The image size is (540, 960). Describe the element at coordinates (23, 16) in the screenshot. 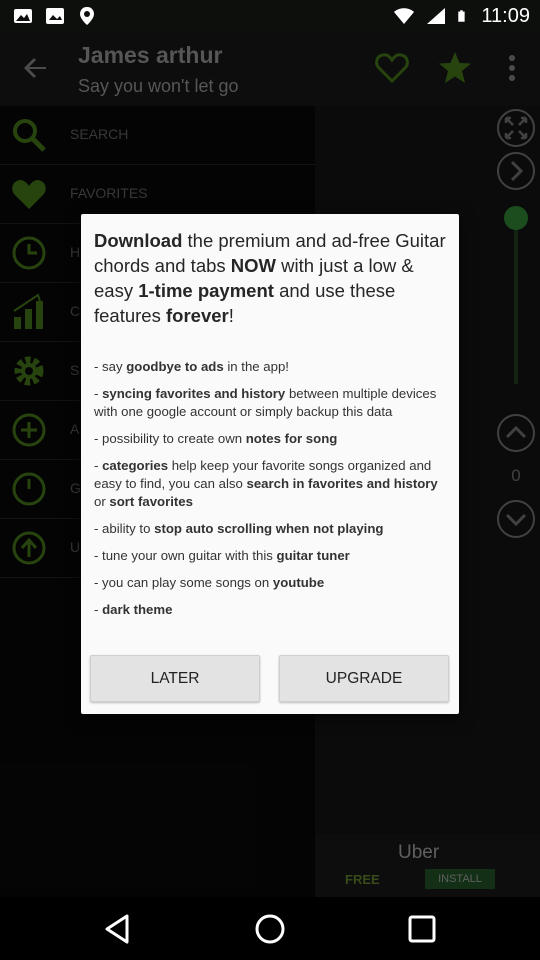

I see `image-notification-icon` at that location.